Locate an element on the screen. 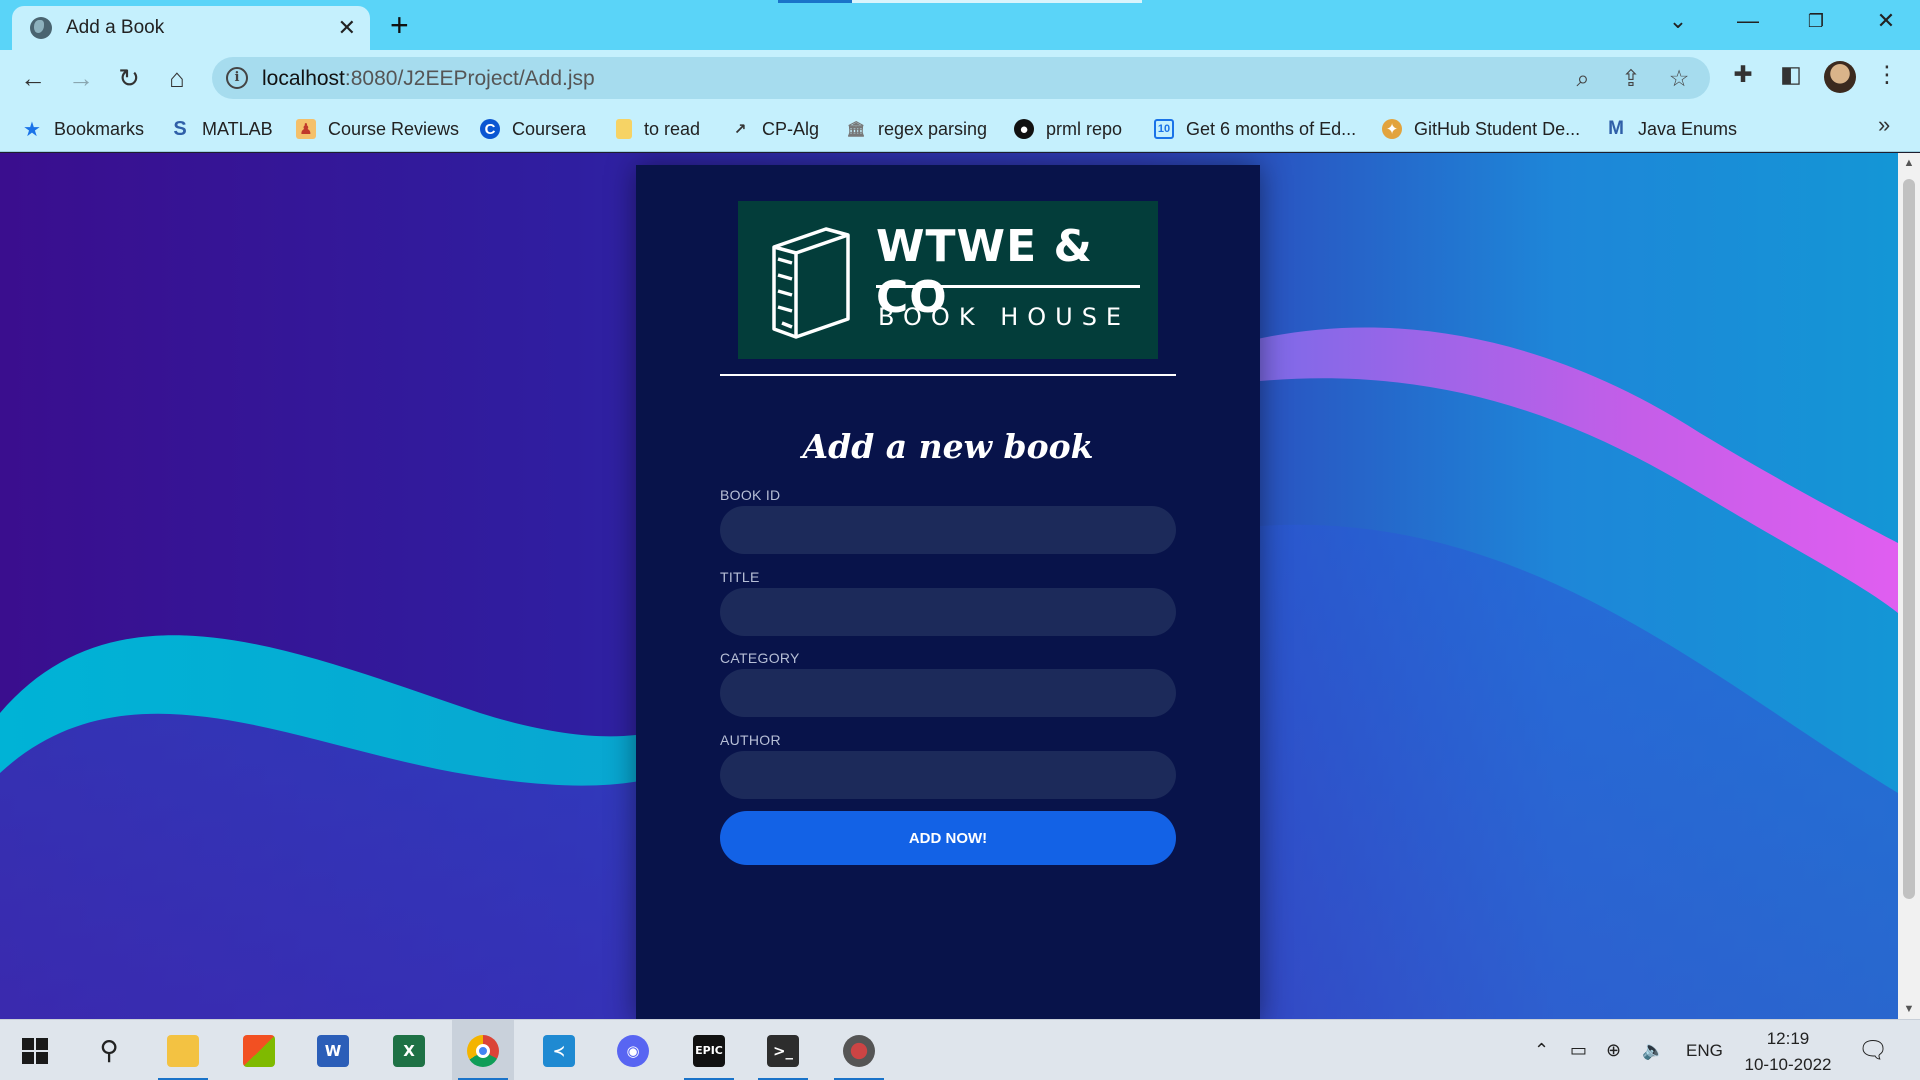 The width and height of the screenshot is (1920, 1080). tray-overflow-chevron-icon: ⌃ is located at coordinates (1541, 1050).